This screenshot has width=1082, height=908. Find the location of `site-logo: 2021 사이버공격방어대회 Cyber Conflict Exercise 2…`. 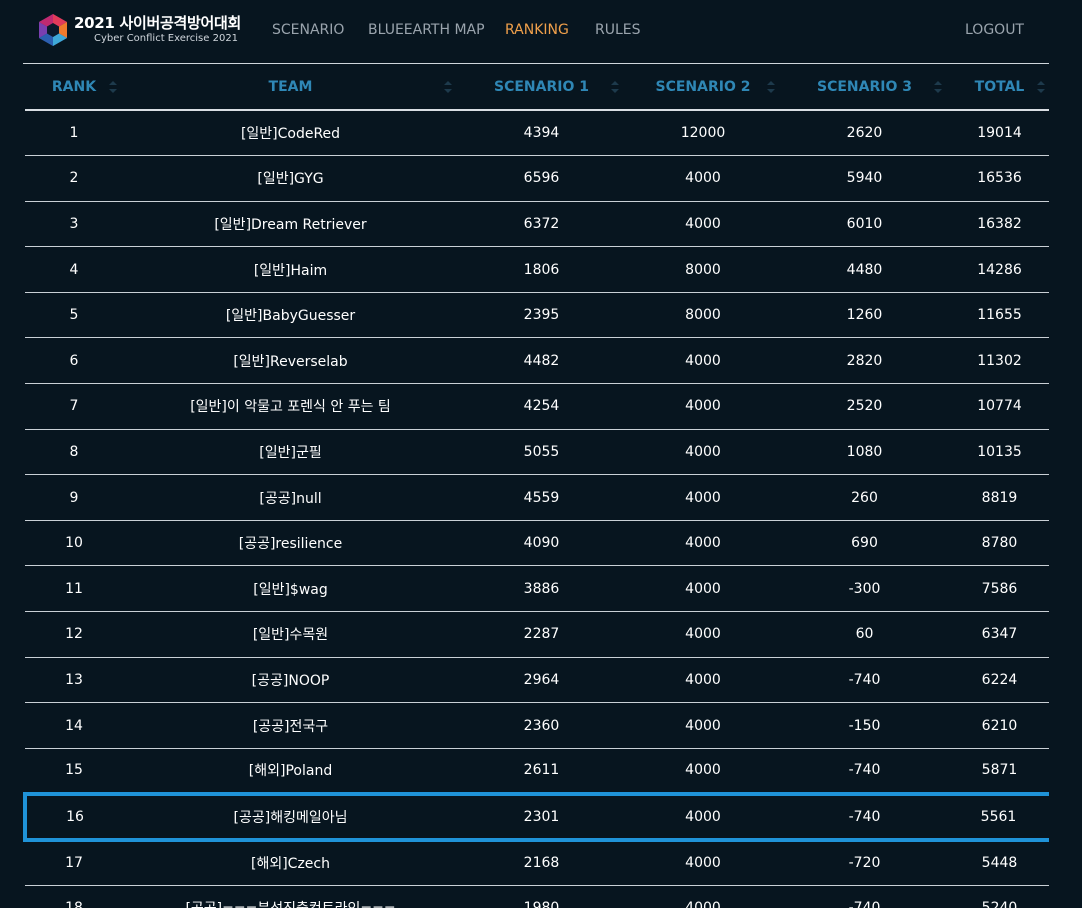

site-logo: 2021 사이버공격방어대회 Cyber Conflict Exercise 2… is located at coordinates (141, 30).